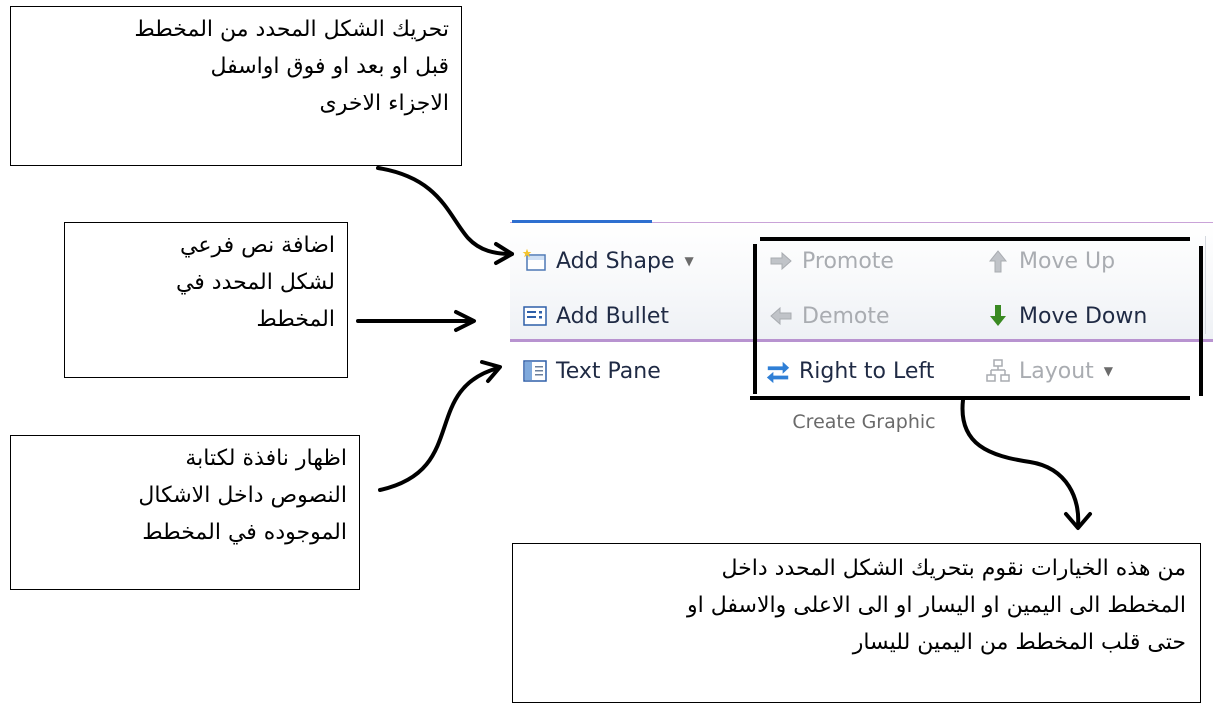 The height and width of the screenshot is (709, 1213). What do you see at coordinates (329, 66) in the screenshot?
I see `callout-line: قبل او بعد او فوق اواسفل` at bounding box center [329, 66].